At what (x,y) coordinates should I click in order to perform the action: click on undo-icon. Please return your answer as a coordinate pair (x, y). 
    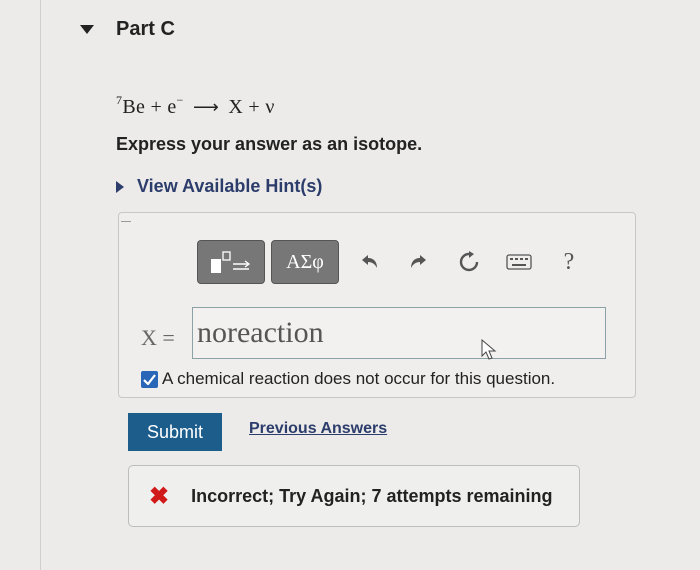
    Looking at the image, I should click on (369, 261).